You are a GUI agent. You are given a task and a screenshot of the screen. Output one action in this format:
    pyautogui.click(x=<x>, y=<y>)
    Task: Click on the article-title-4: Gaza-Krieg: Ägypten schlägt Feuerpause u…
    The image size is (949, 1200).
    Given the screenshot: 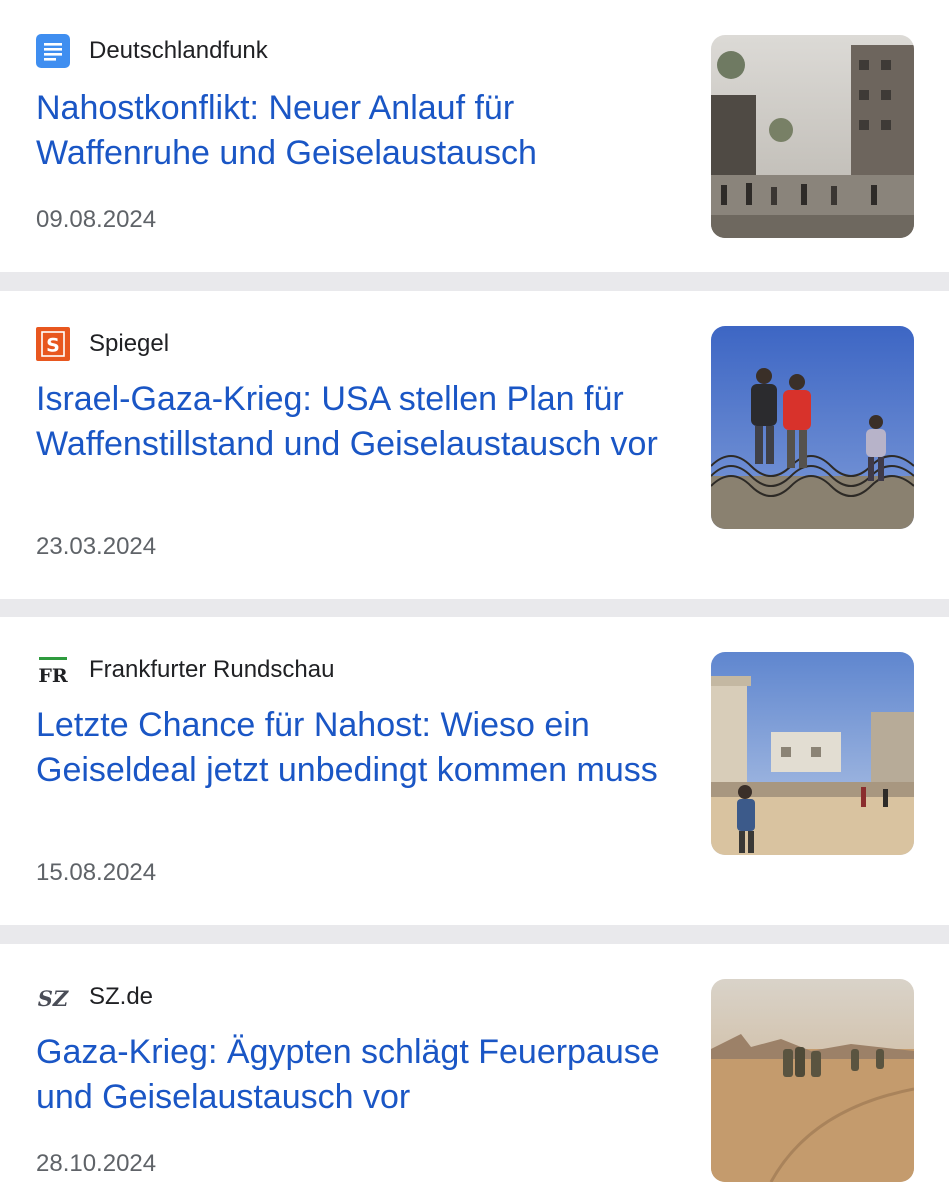 What is the action you would take?
    pyautogui.click(x=351, y=1075)
    